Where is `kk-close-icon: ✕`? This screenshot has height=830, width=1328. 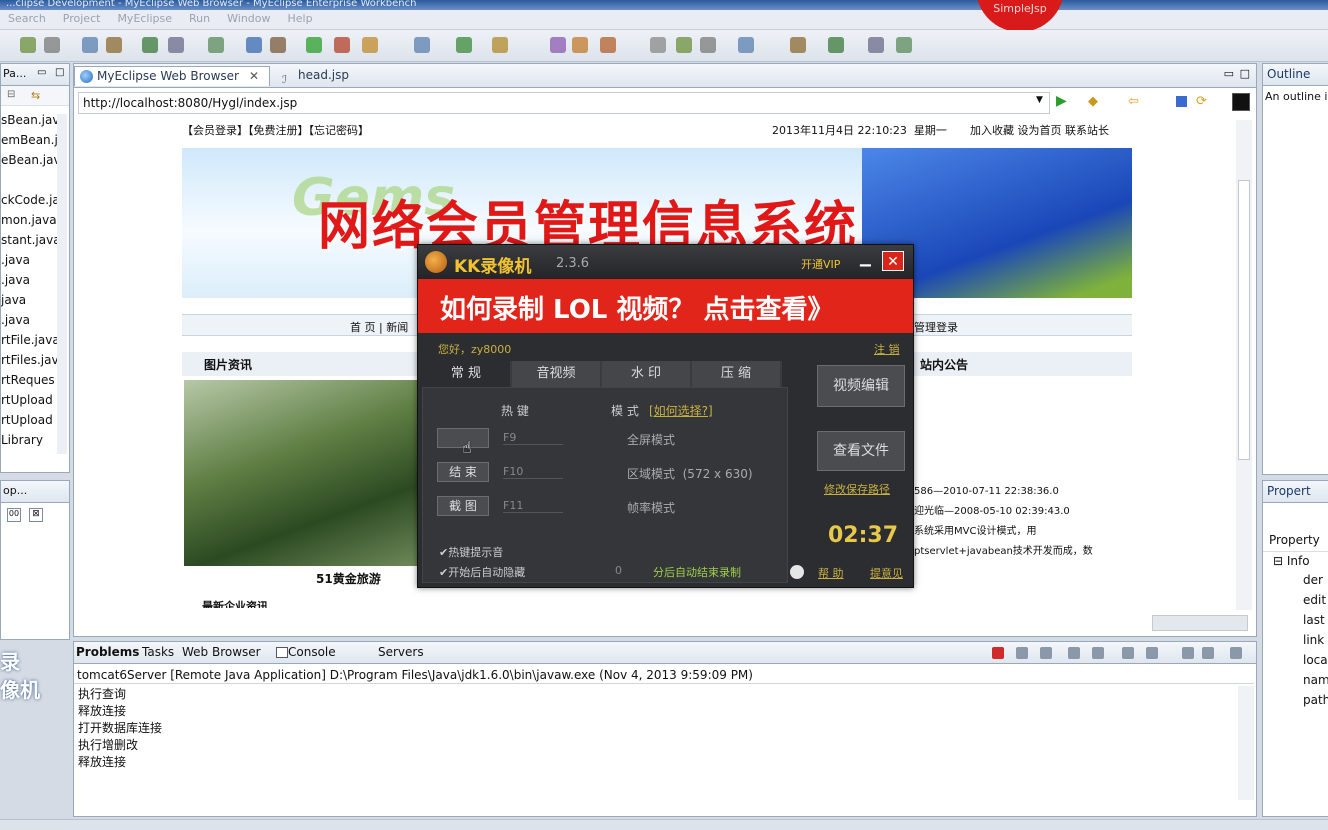
kk-close-icon: ✕ is located at coordinates (893, 261).